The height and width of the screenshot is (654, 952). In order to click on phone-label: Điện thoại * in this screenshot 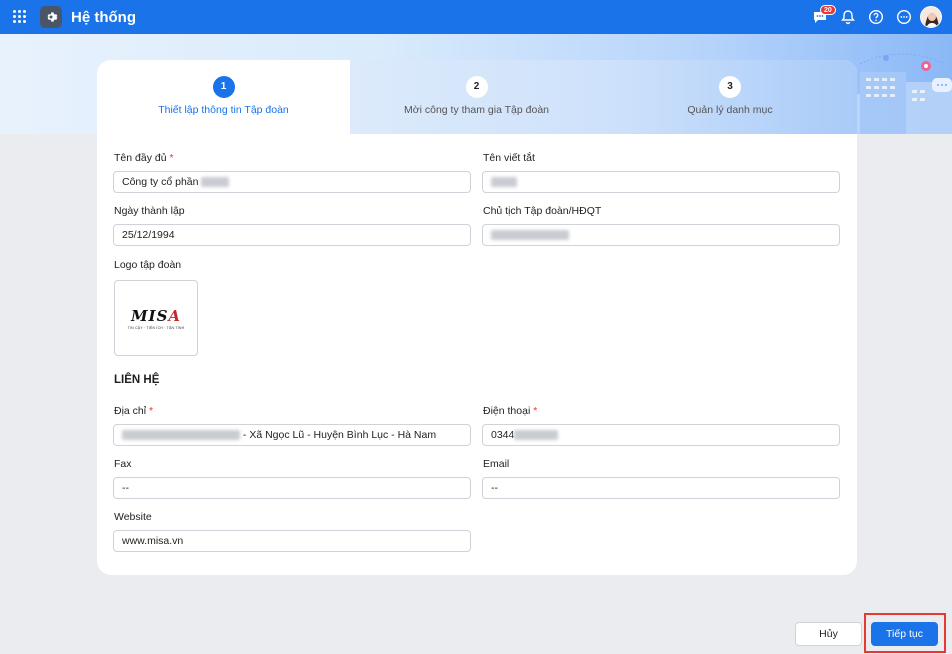, I will do `click(510, 411)`.